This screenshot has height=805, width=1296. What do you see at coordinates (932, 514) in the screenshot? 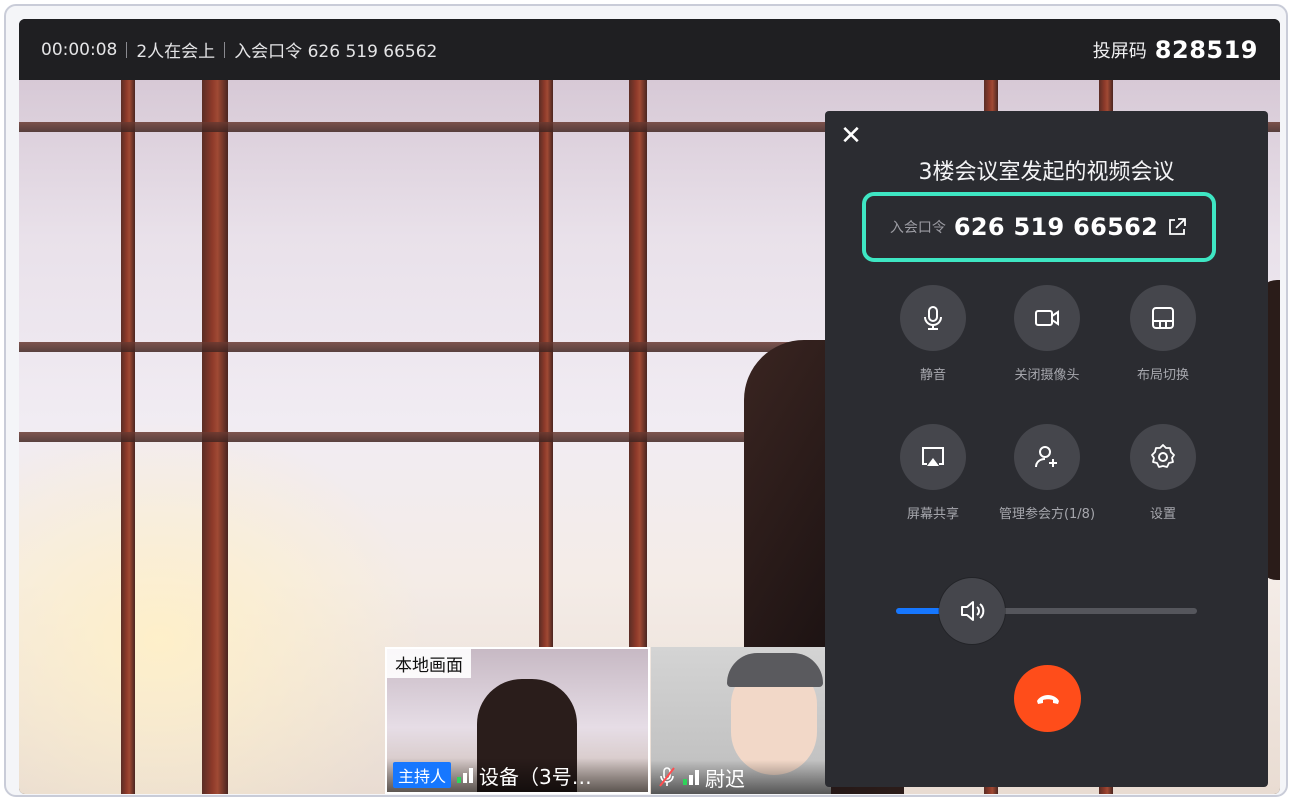
I see `screen-share-label: 屏幕共享` at bounding box center [932, 514].